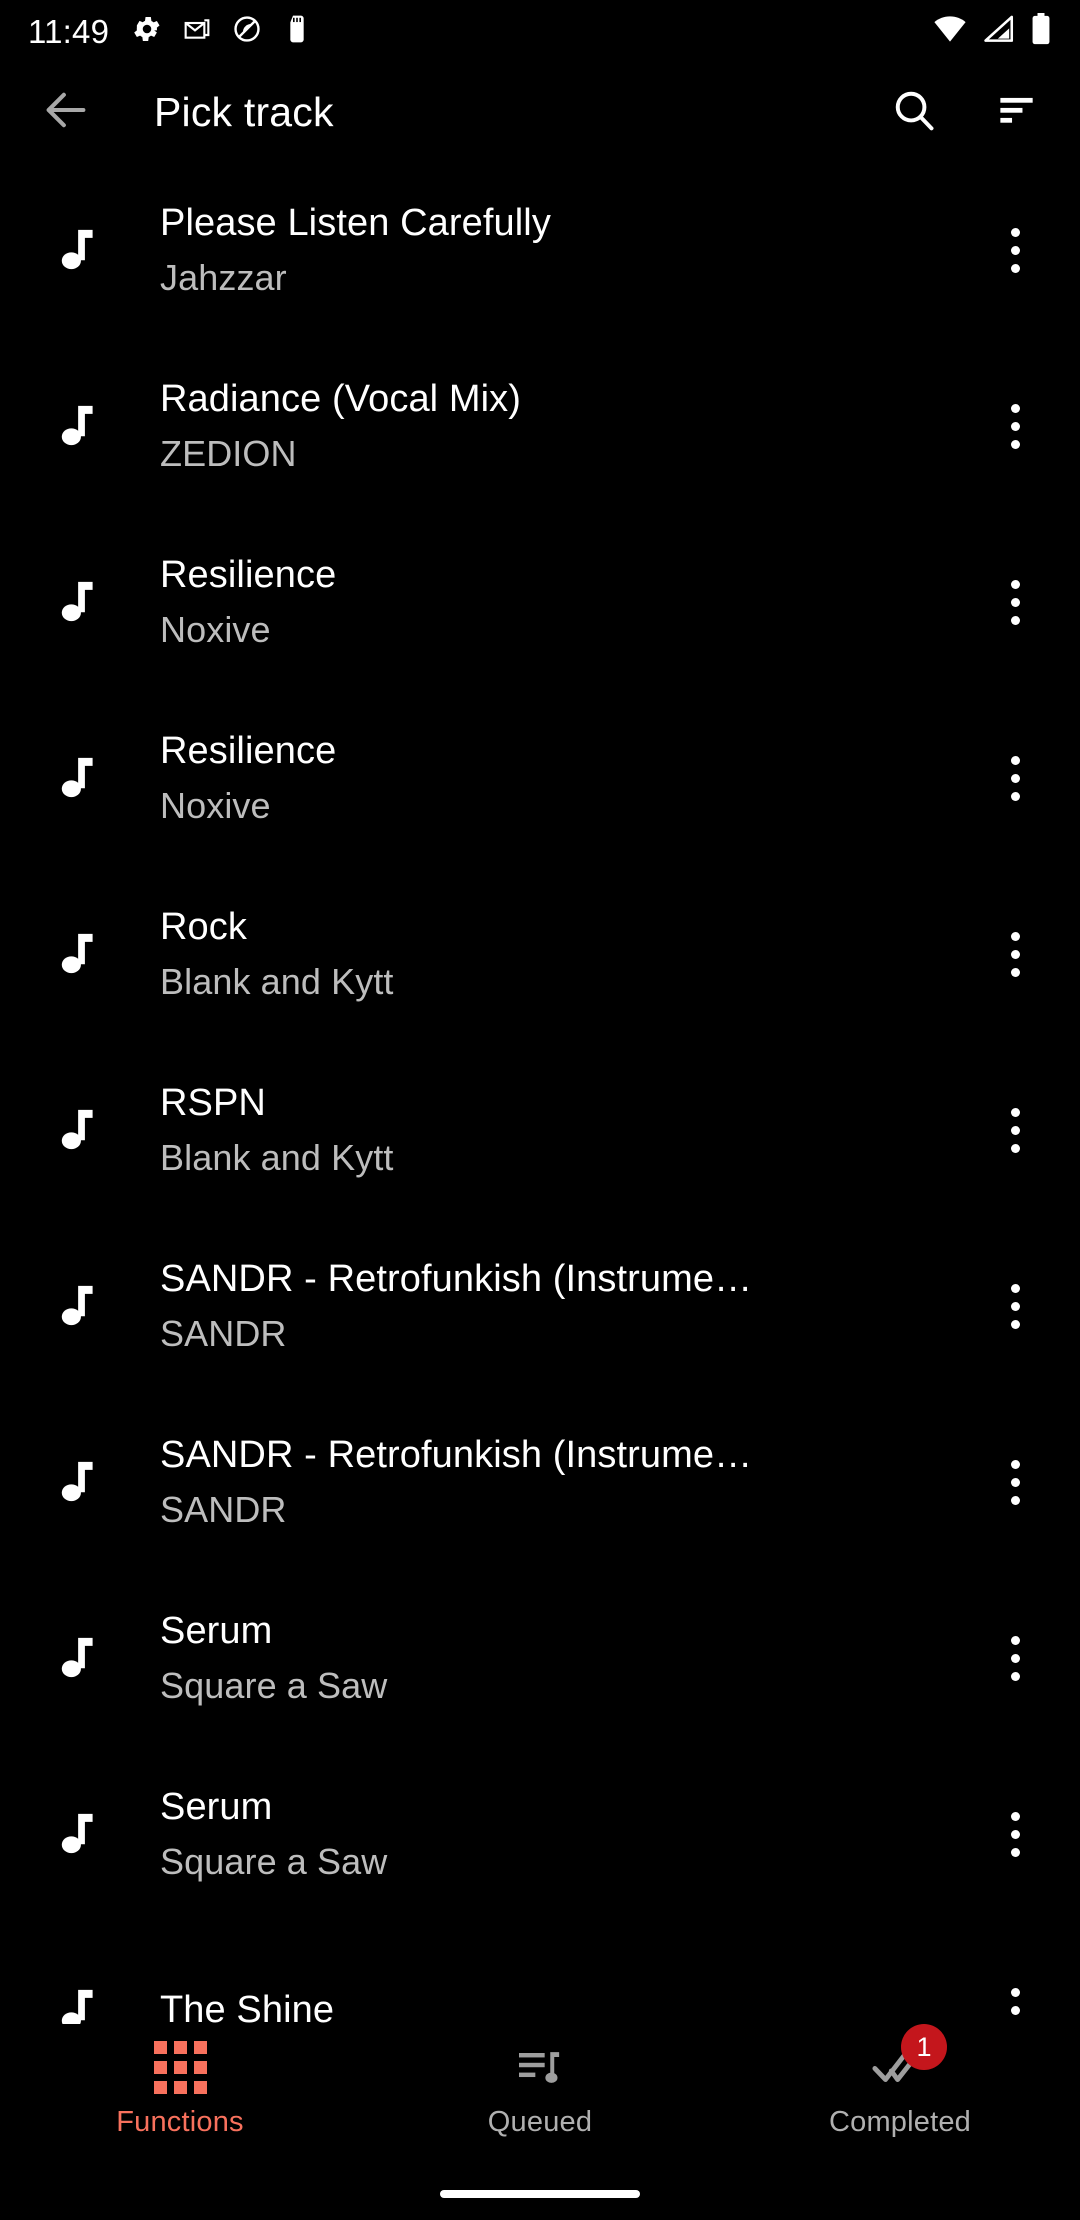 The width and height of the screenshot is (1080, 2220). I want to click on nav-label-functions: Functions, so click(180, 2122).